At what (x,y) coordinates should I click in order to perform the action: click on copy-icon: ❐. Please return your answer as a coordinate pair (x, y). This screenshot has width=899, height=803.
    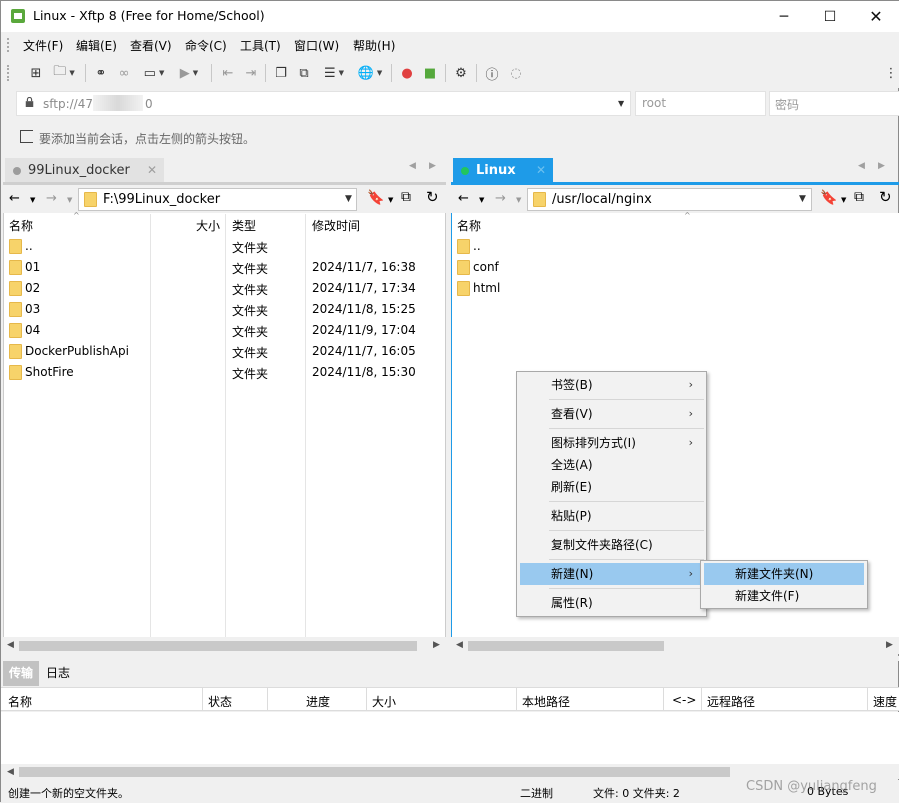
    Looking at the image, I should click on (281, 73).